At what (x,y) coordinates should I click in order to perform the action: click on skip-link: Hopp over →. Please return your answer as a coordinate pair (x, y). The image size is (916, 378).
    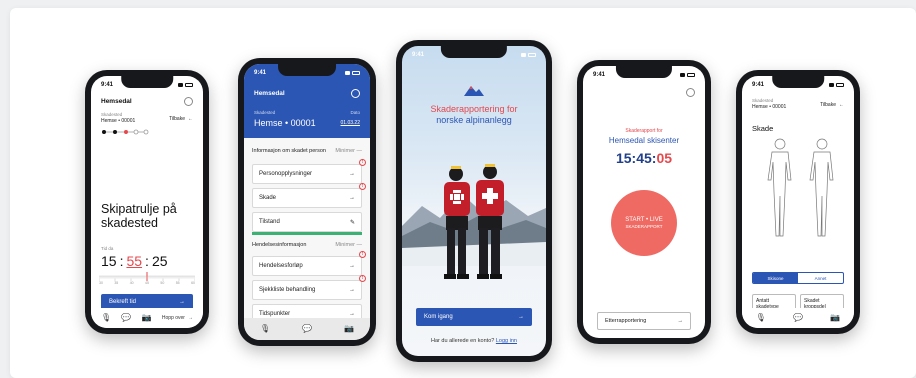
    Looking at the image, I should click on (177, 318).